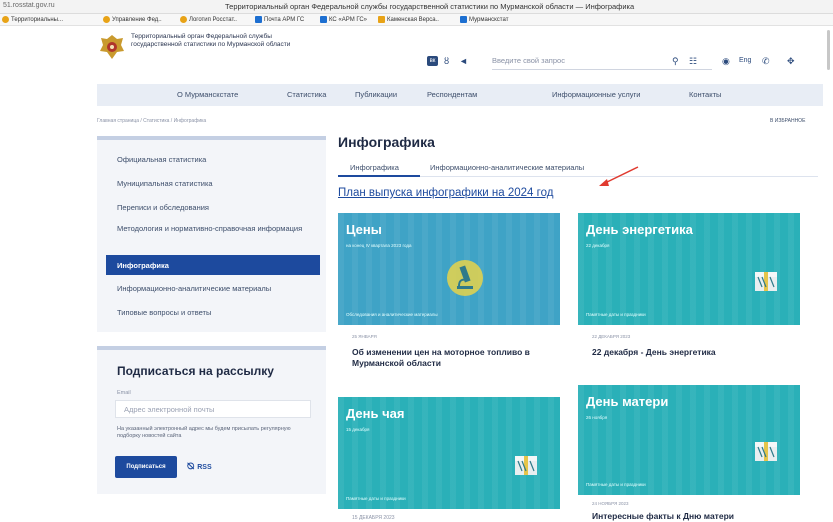  I want to click on nav-item-contacts: Контакты, so click(705, 94).